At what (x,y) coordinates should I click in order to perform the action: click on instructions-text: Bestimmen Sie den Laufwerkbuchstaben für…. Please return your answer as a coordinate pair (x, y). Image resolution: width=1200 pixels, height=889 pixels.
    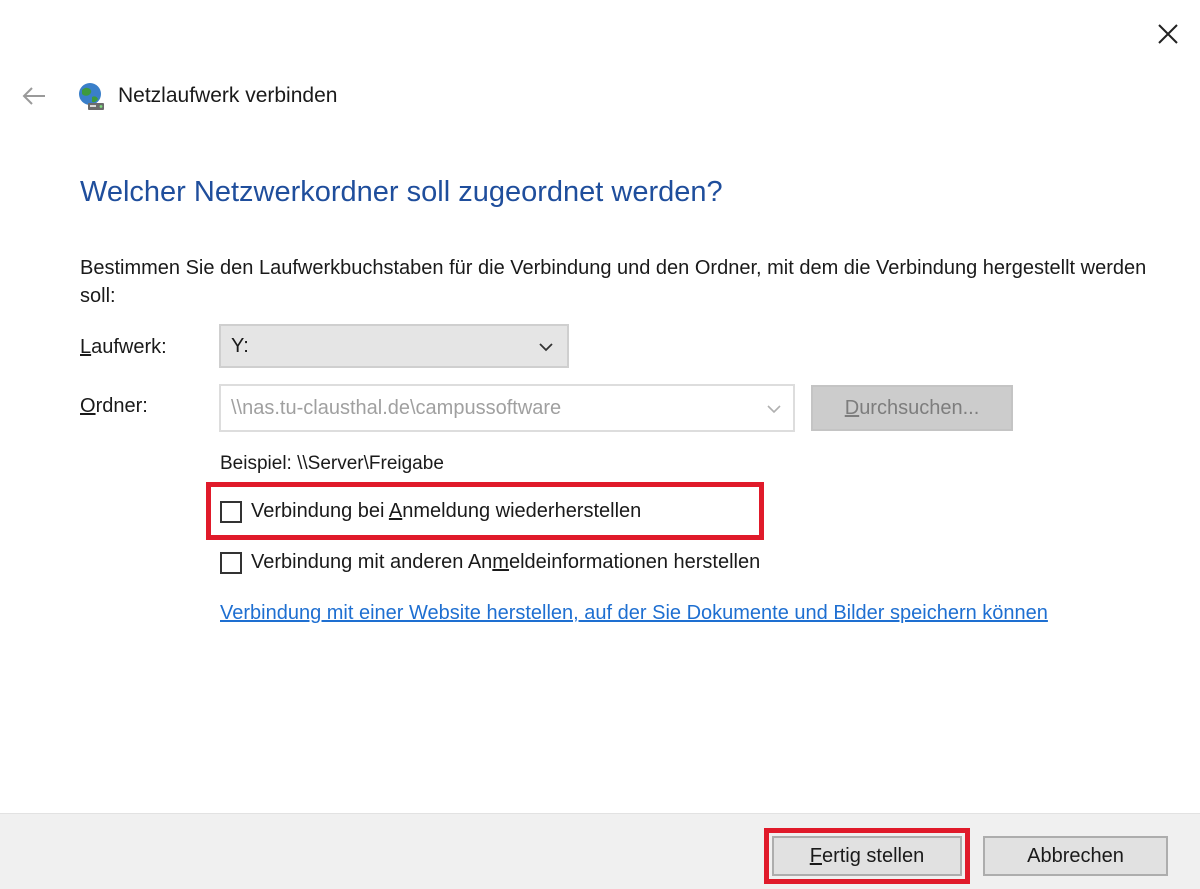
    Looking at the image, I should click on (613, 282).